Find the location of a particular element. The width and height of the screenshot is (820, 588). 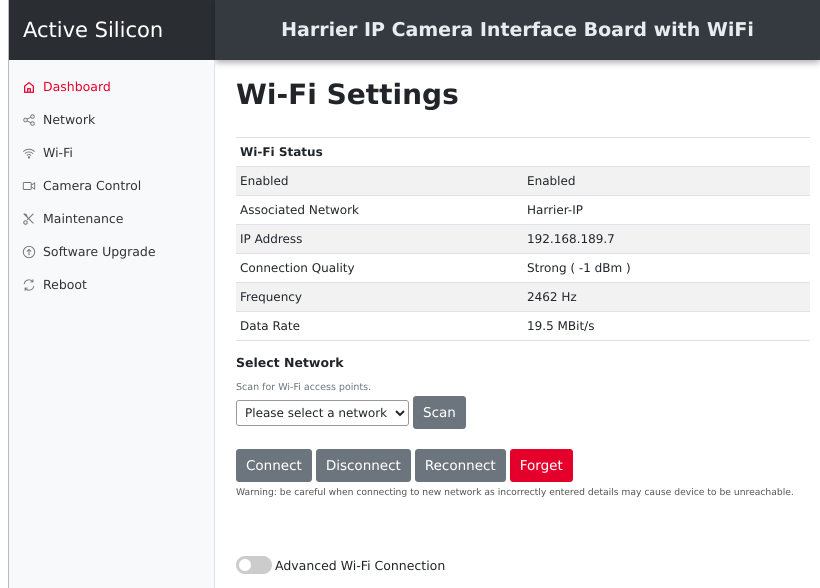

warning-text: Warning: be careful when connecting to new network as incorrectly entered details may cause device to be unreachable. is located at coordinates (515, 492).